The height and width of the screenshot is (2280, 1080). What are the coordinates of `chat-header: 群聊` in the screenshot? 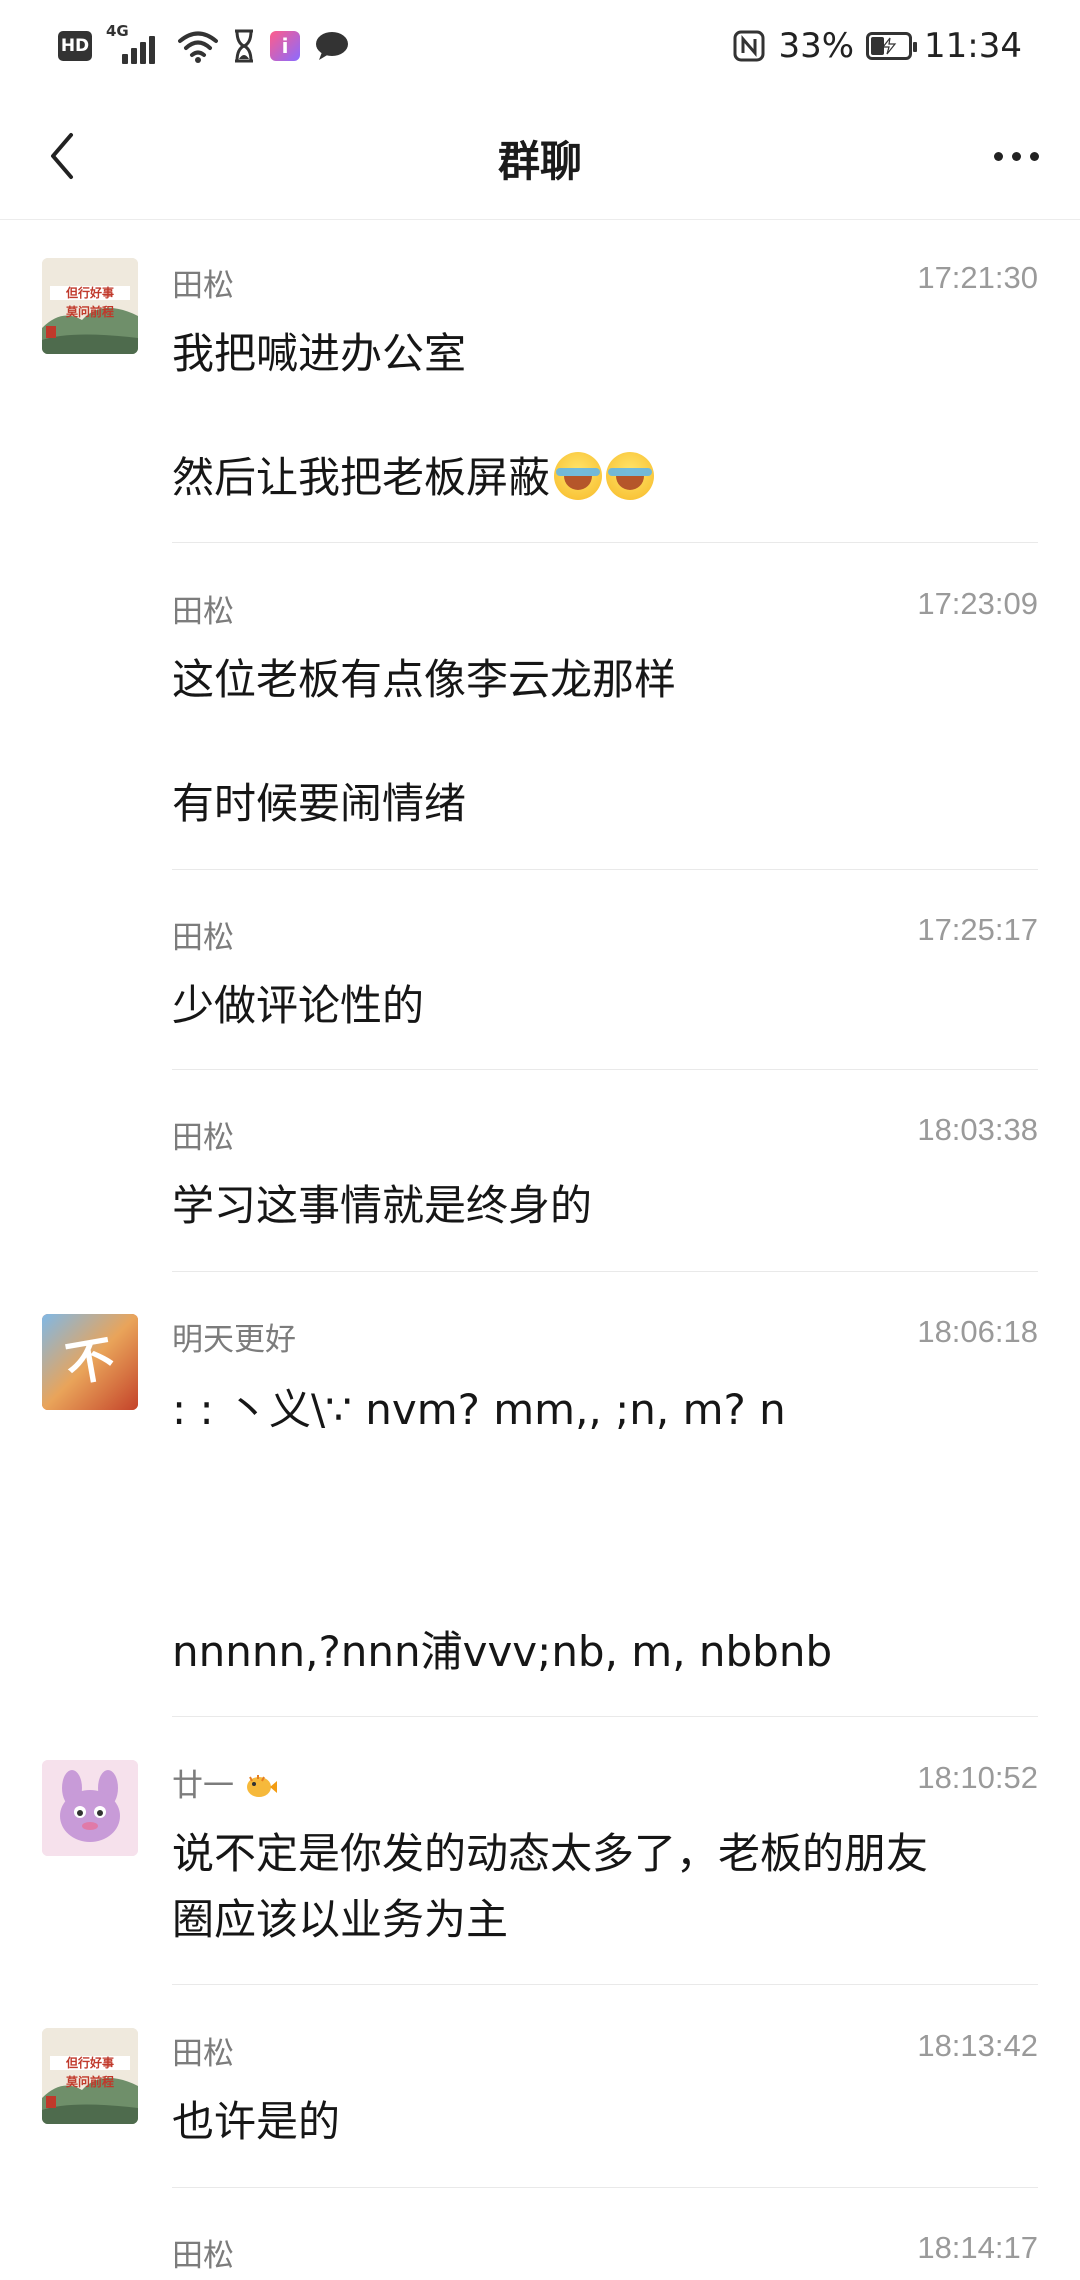 It's located at (540, 156).